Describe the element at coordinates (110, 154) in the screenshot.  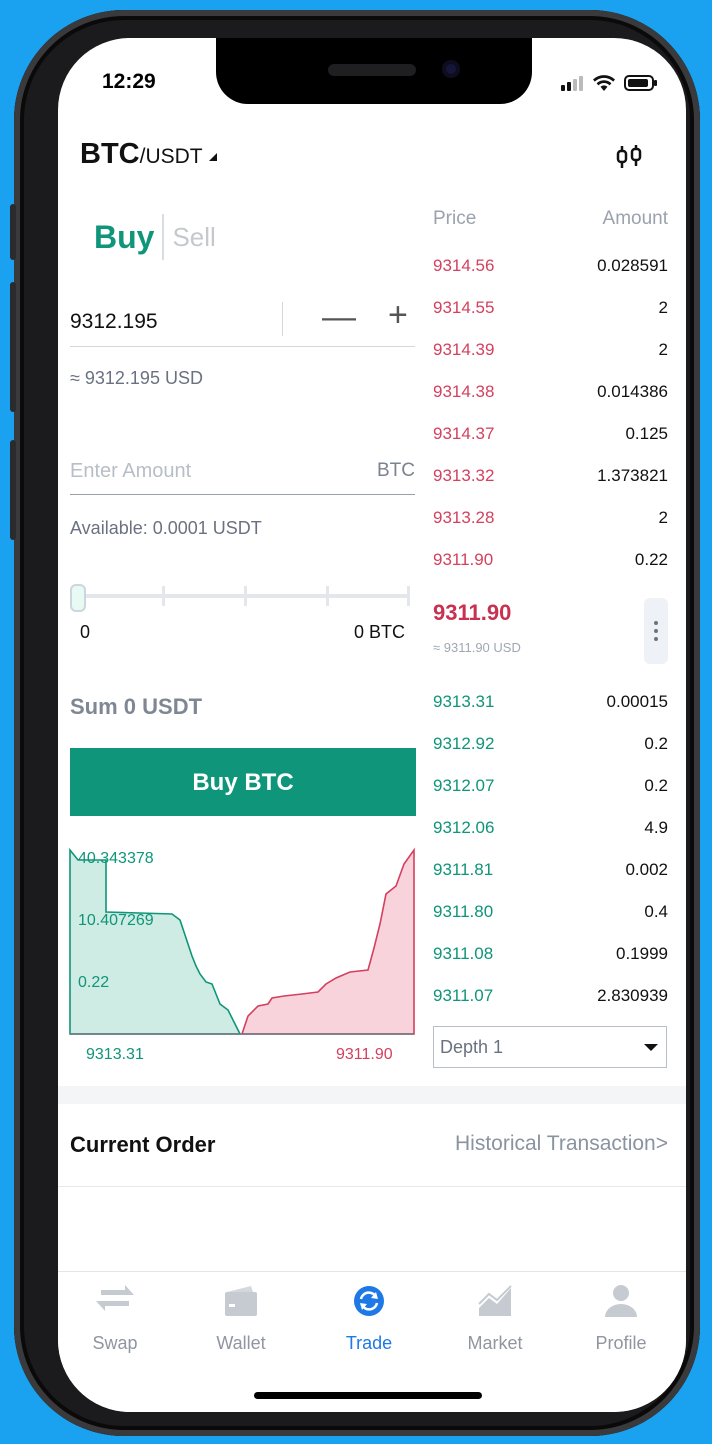
I see `pair-base: BTC` at that location.